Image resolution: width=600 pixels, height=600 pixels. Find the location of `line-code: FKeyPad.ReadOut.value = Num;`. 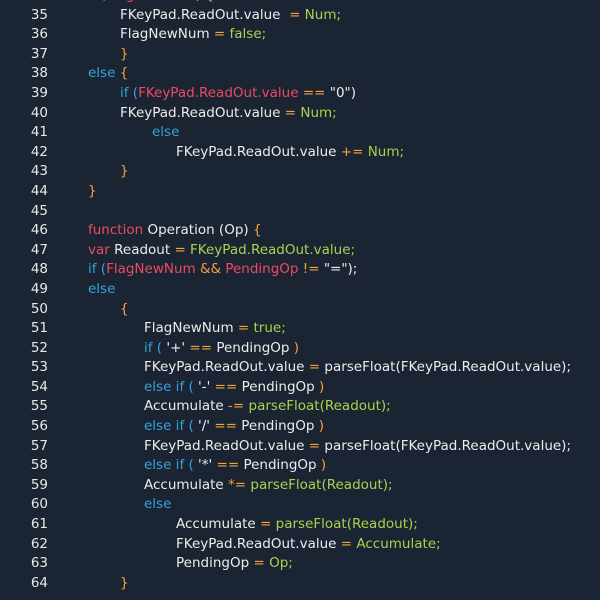

line-code: FKeyPad.ReadOut.value = Num; is located at coordinates (228, 114).